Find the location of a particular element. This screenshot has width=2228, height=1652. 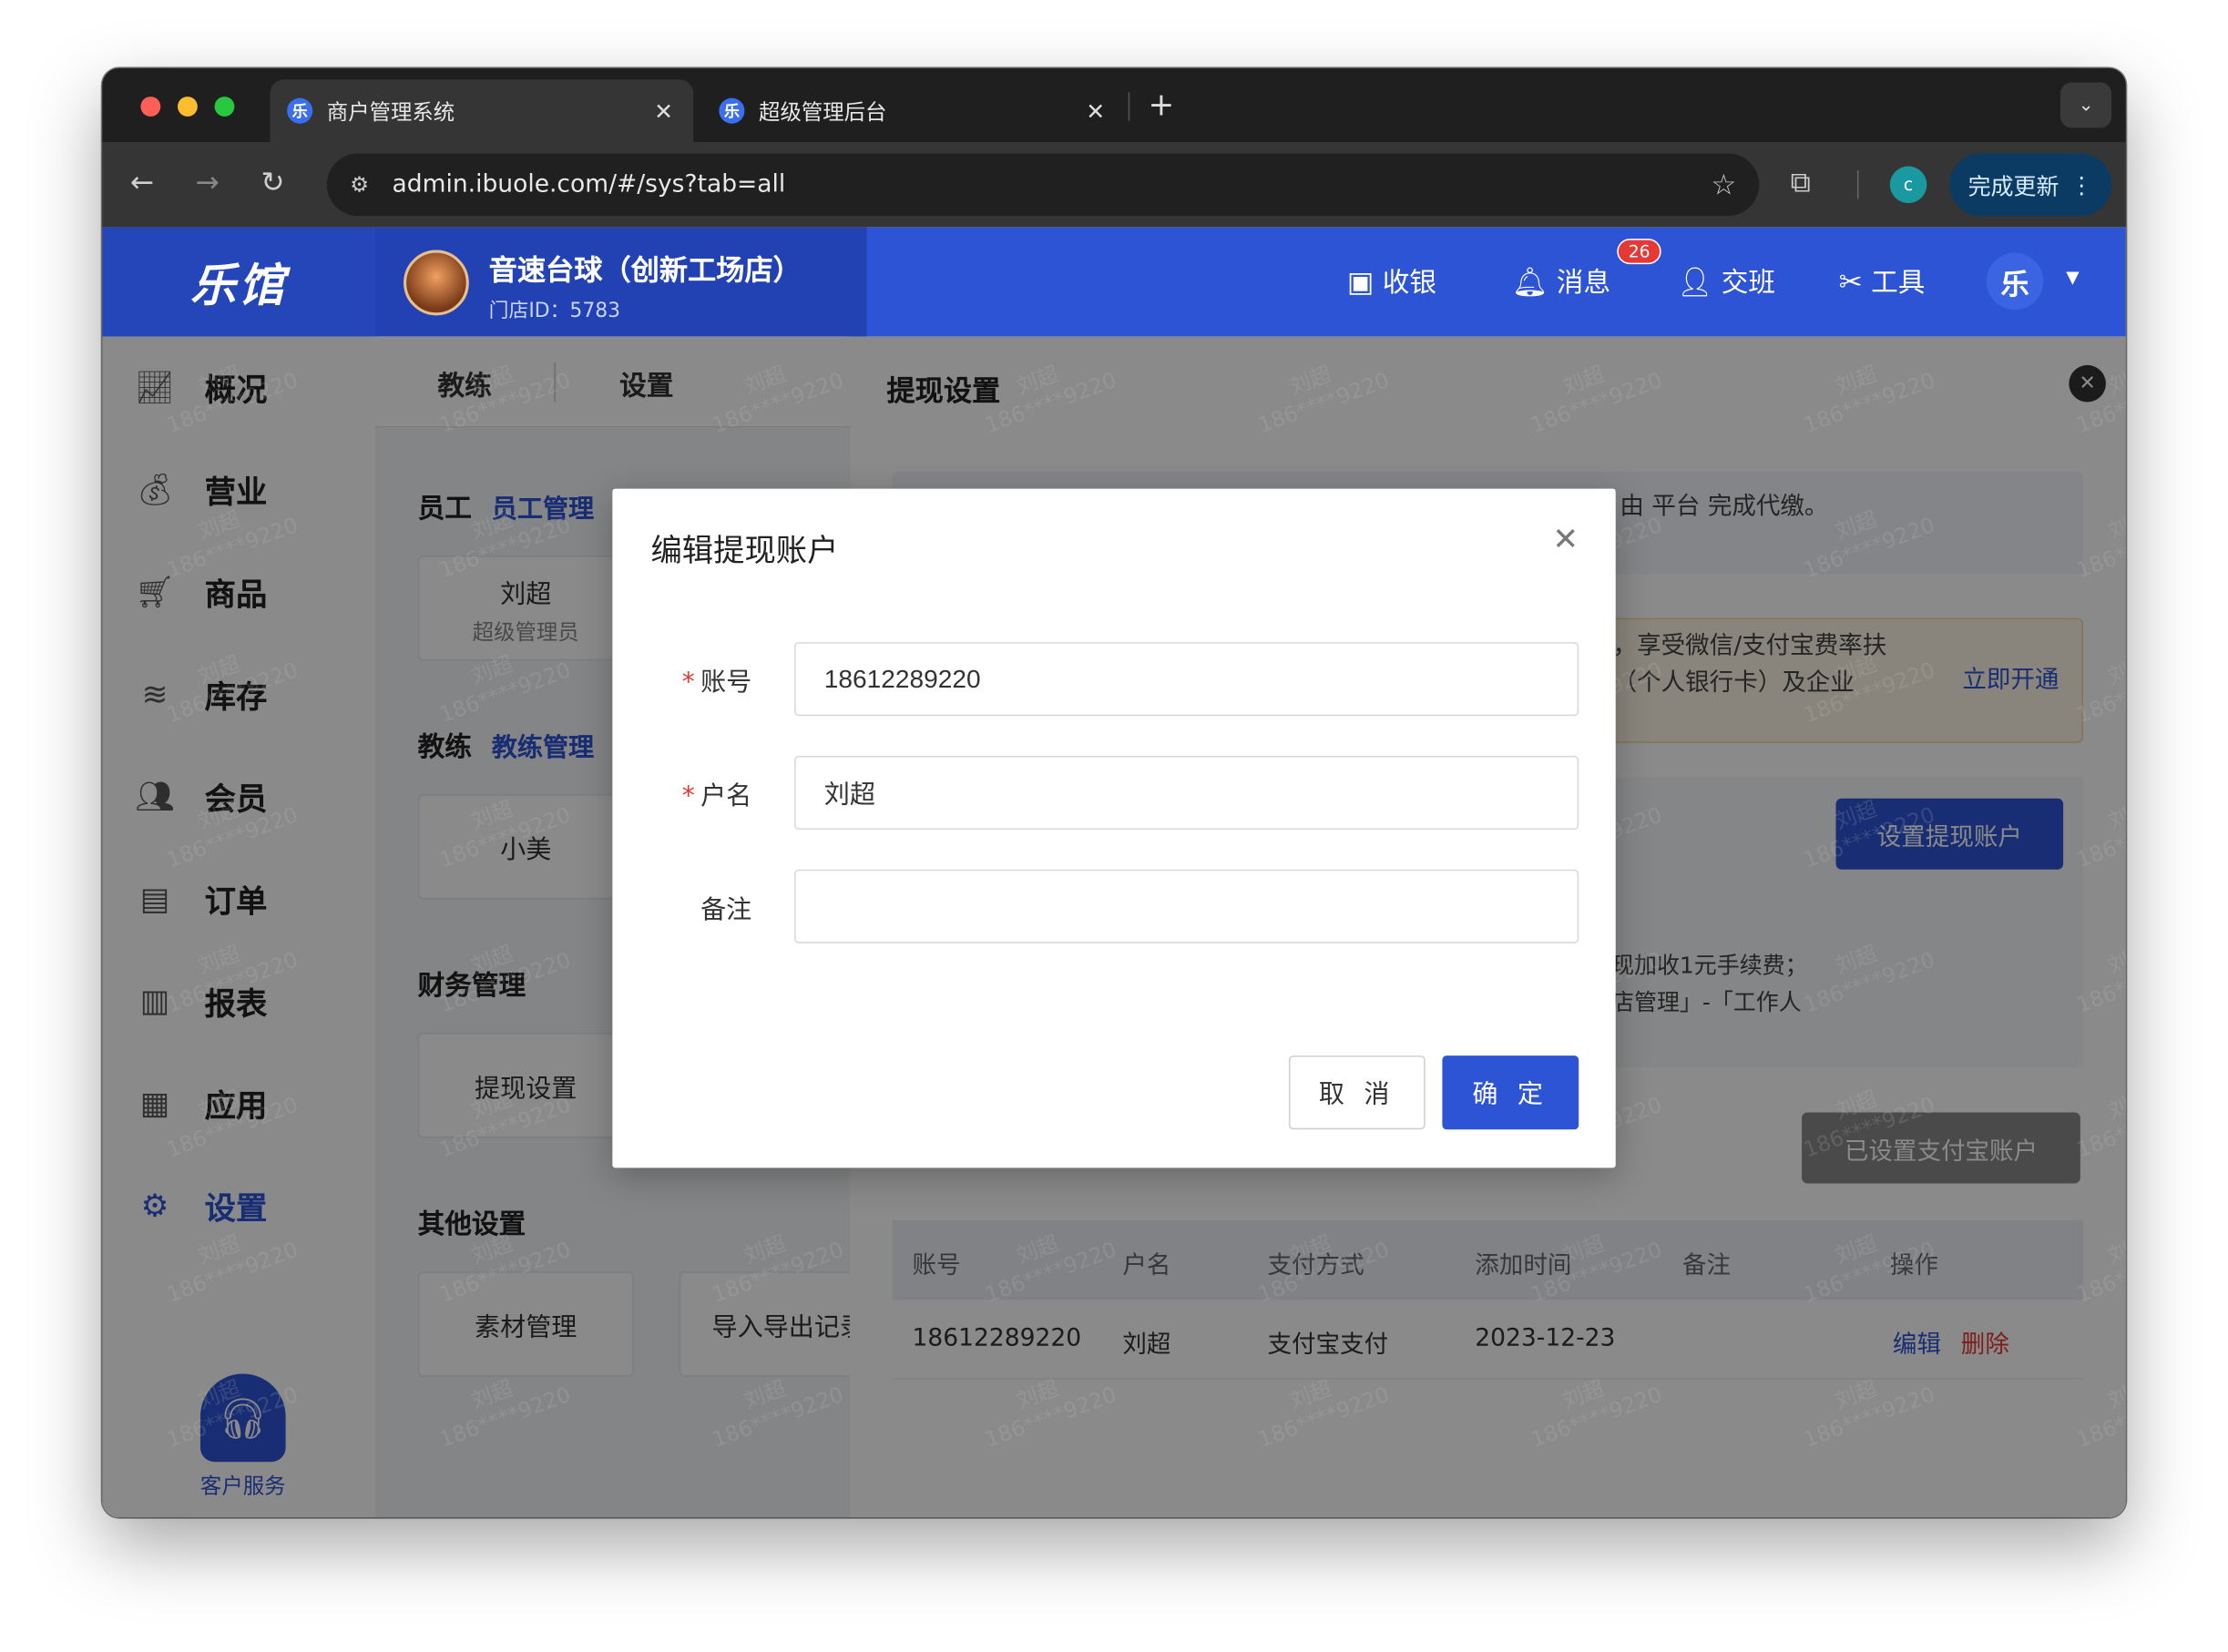

url-text: admin.ibuole.com/#/sys?tab=all is located at coordinates (1052, 184).